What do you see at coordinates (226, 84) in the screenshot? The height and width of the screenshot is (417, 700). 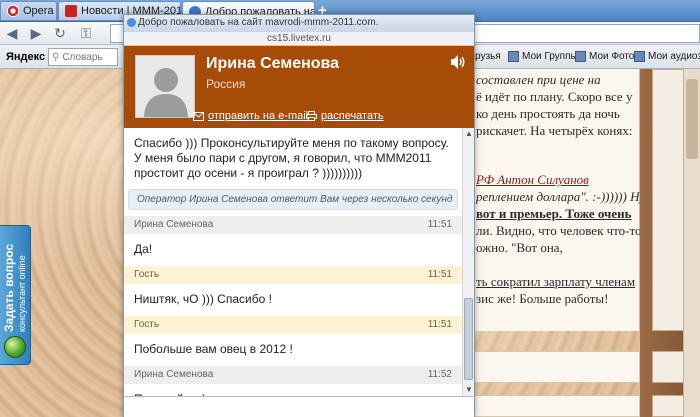 I see `operator-country: Россия` at bounding box center [226, 84].